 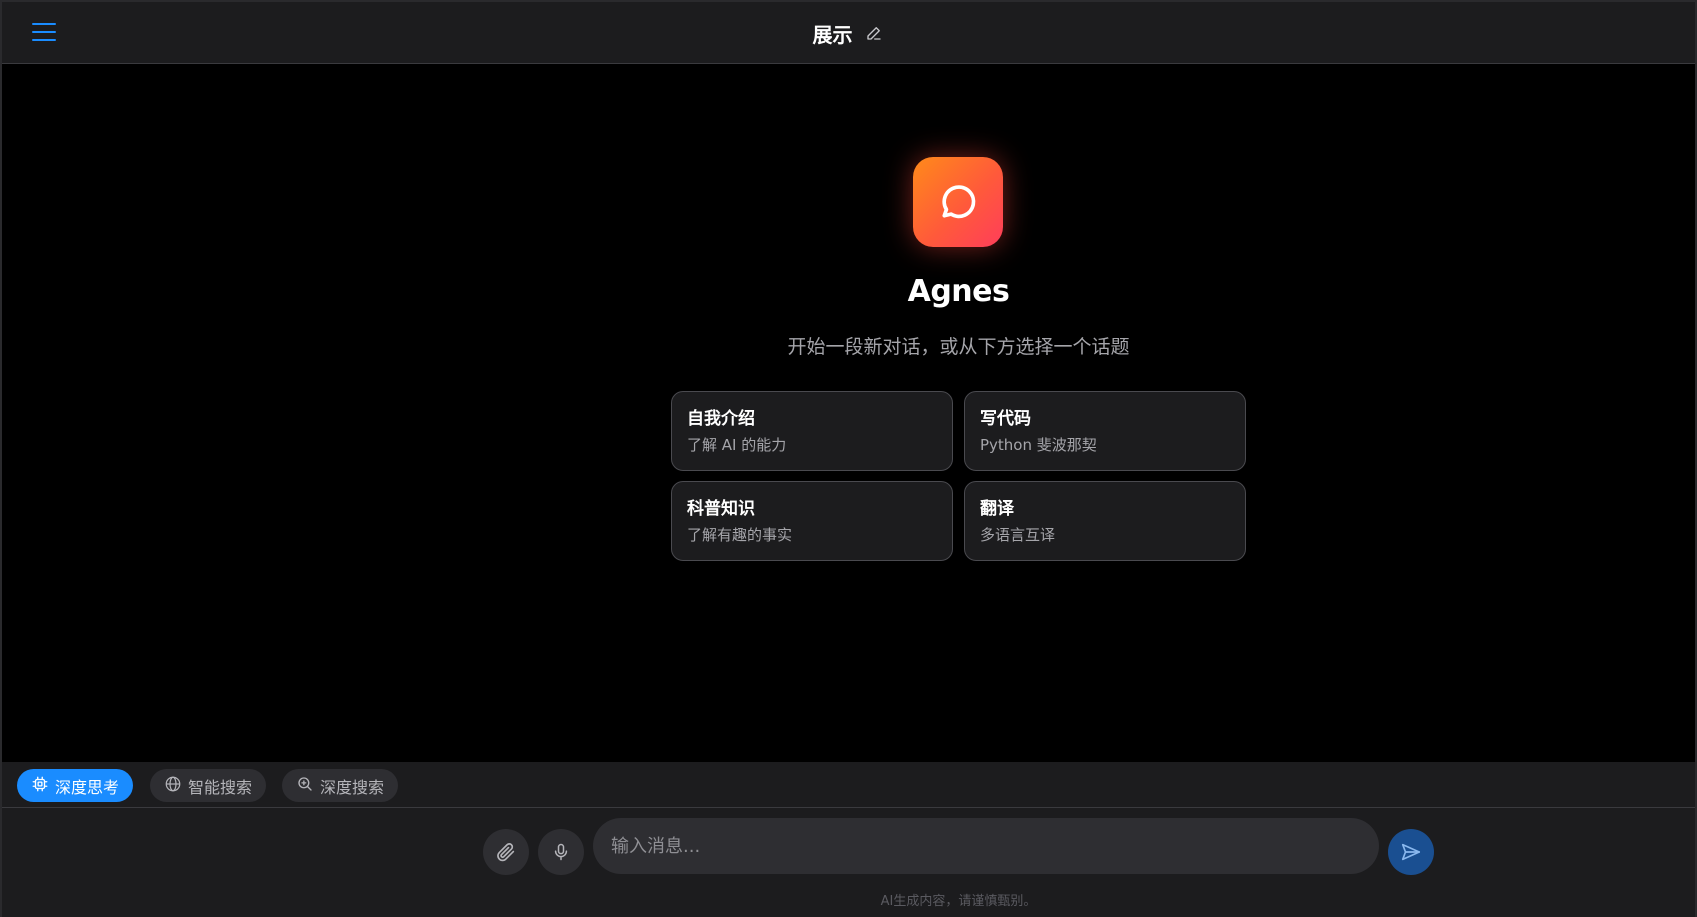 What do you see at coordinates (1038, 445) in the screenshot?
I see `card-description: Python 斐波那契` at bounding box center [1038, 445].